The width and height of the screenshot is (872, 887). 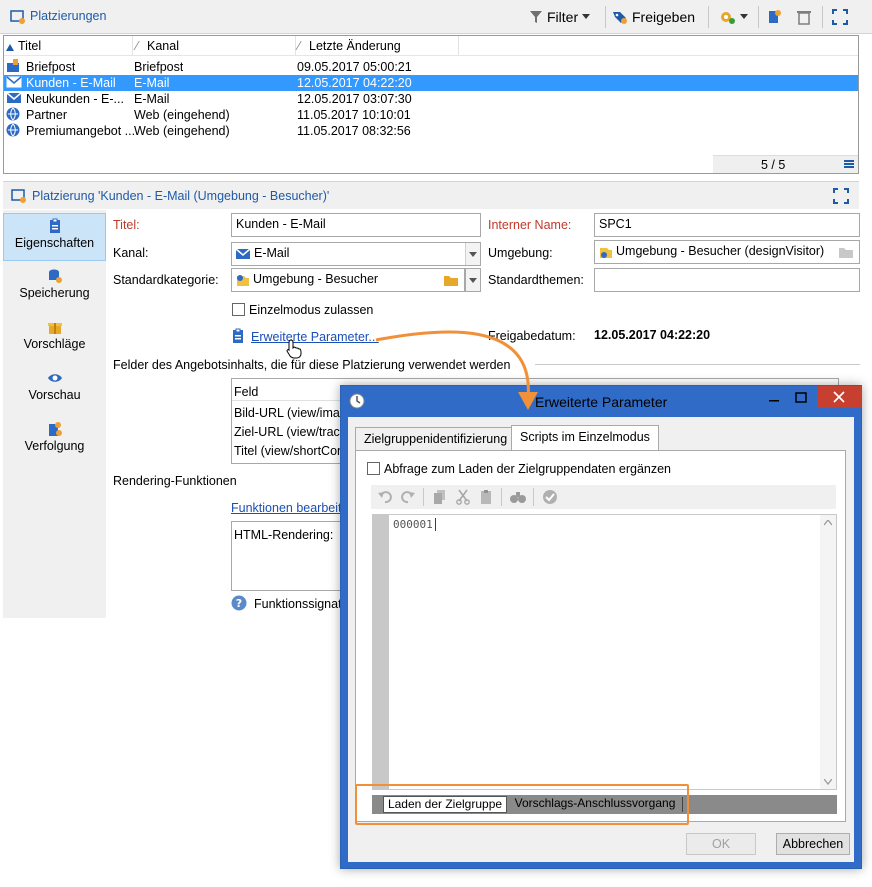 I want to click on tab-scripts-einzelmodus: Scripts im Einzelmodus, so click(x=585, y=438).